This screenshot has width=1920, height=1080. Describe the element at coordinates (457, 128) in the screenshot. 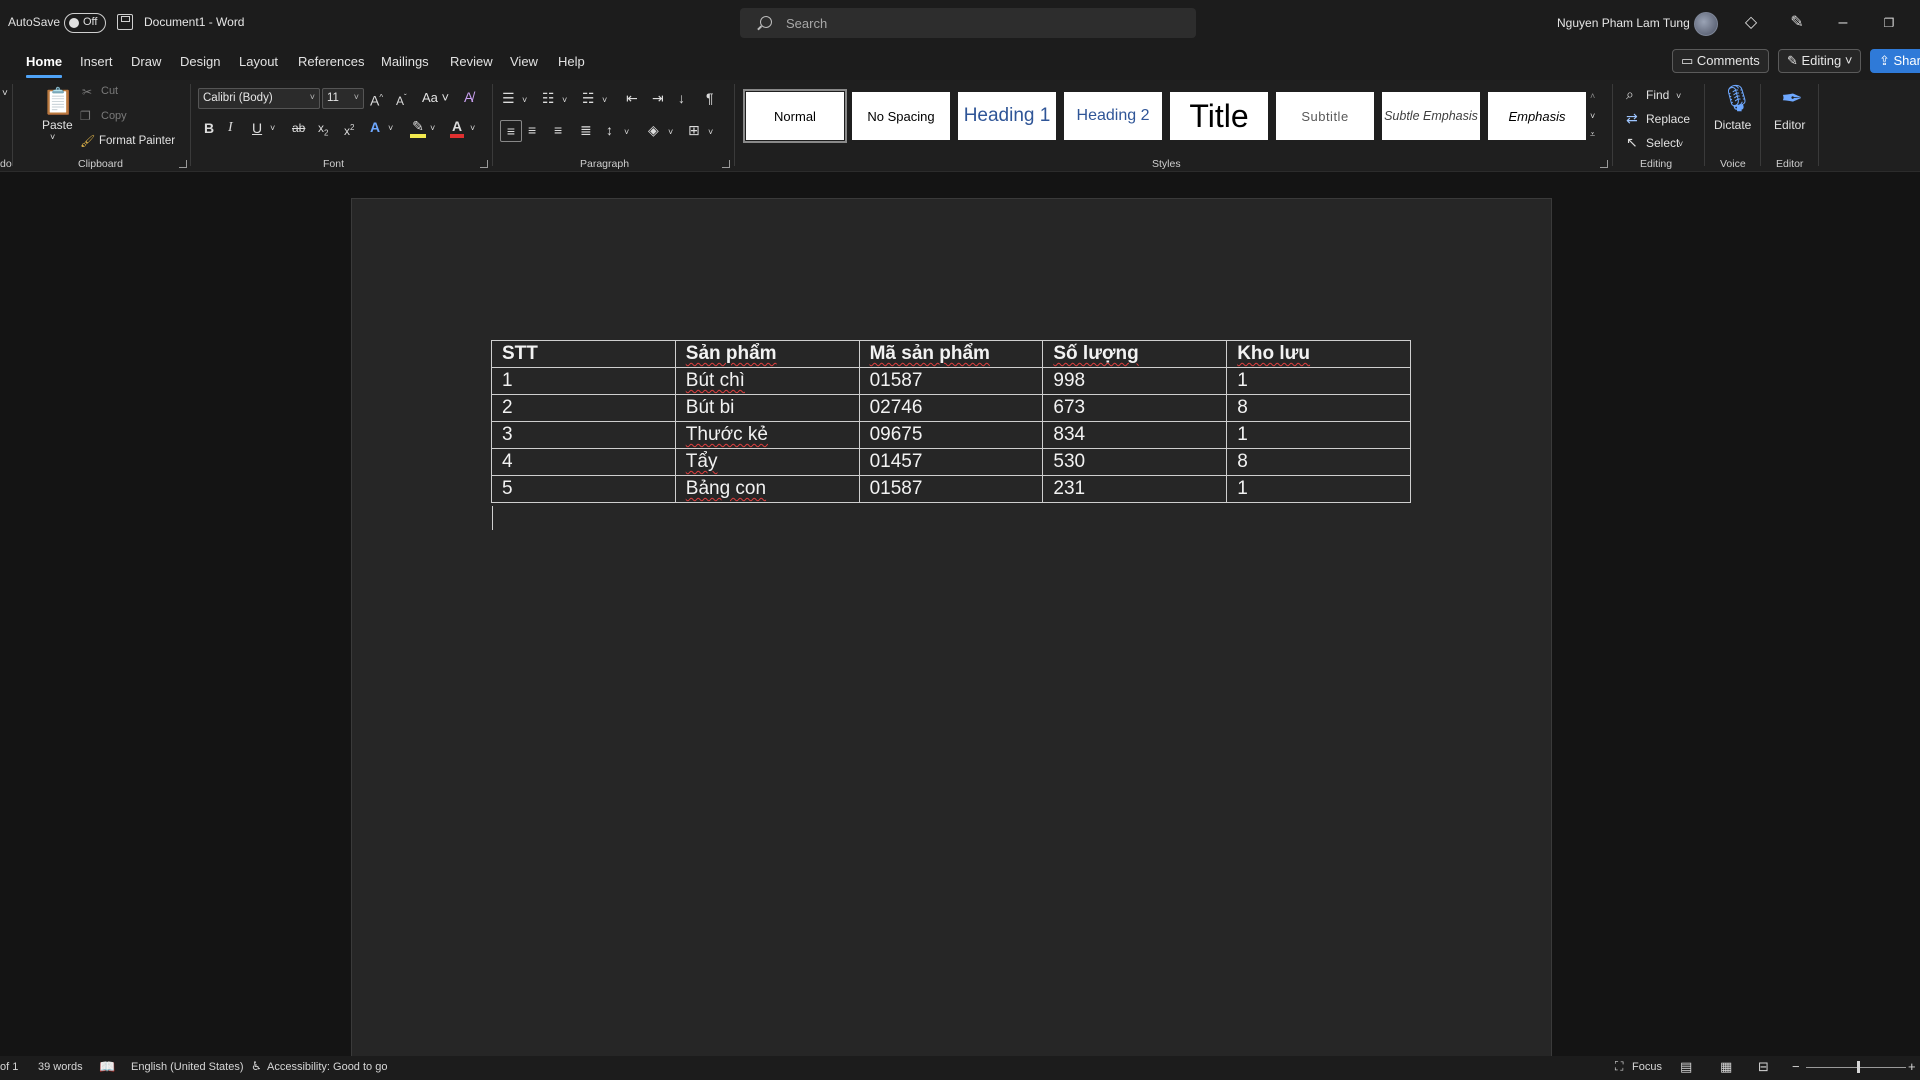

I see `font-color-icon: A` at that location.